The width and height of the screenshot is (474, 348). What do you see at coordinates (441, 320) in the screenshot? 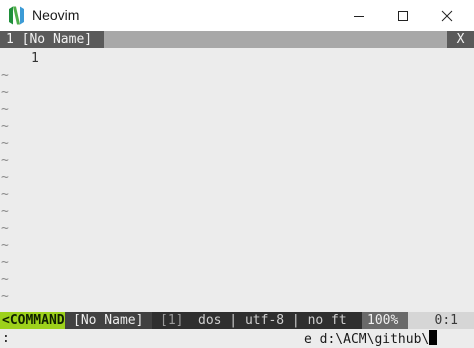
I see `status-position: 0:1` at bounding box center [441, 320].